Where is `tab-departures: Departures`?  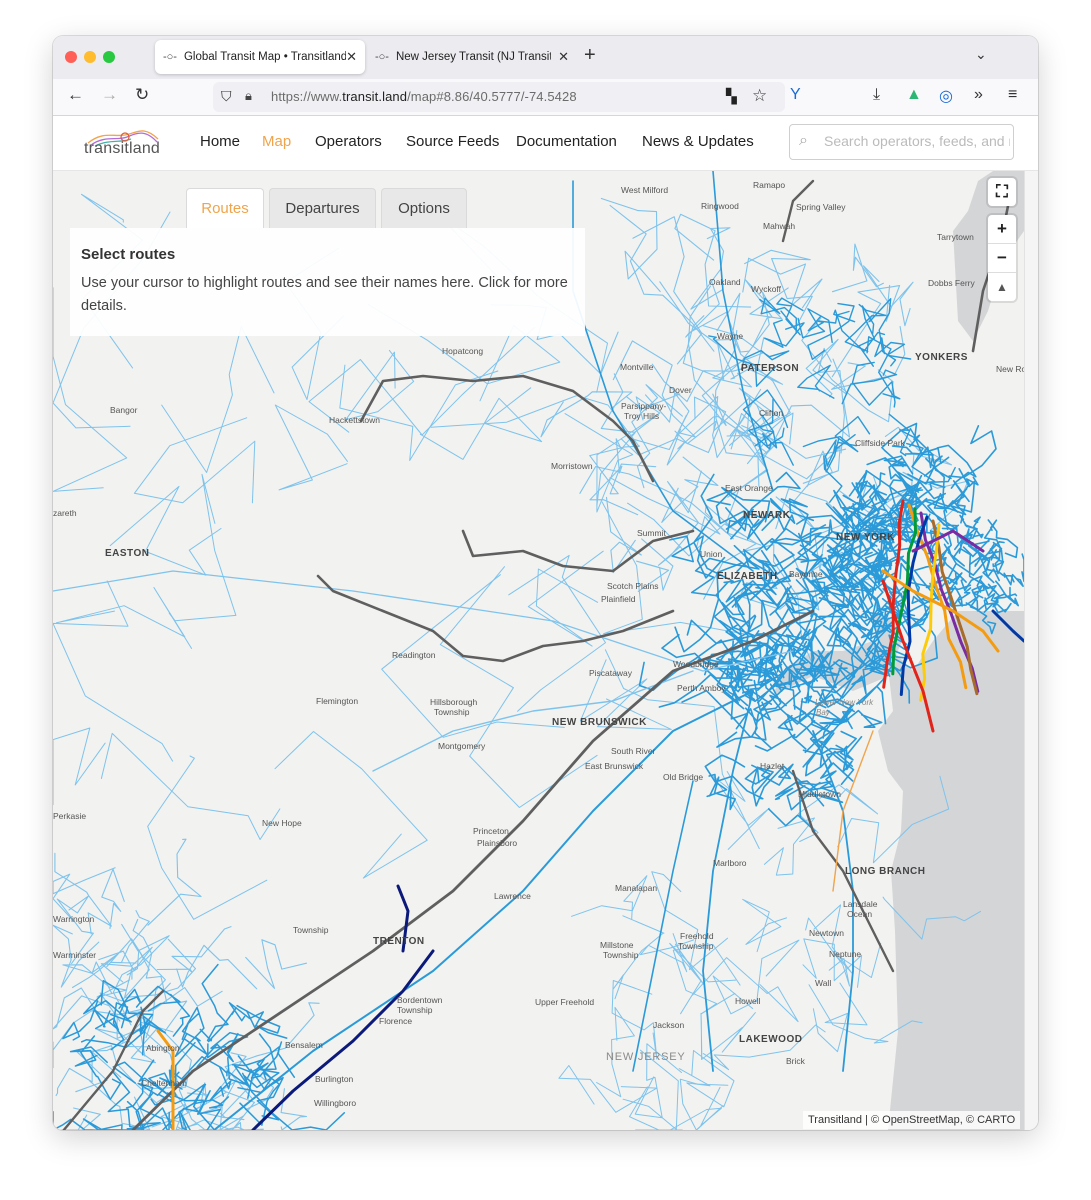
tab-departures: Departures is located at coordinates (322, 208).